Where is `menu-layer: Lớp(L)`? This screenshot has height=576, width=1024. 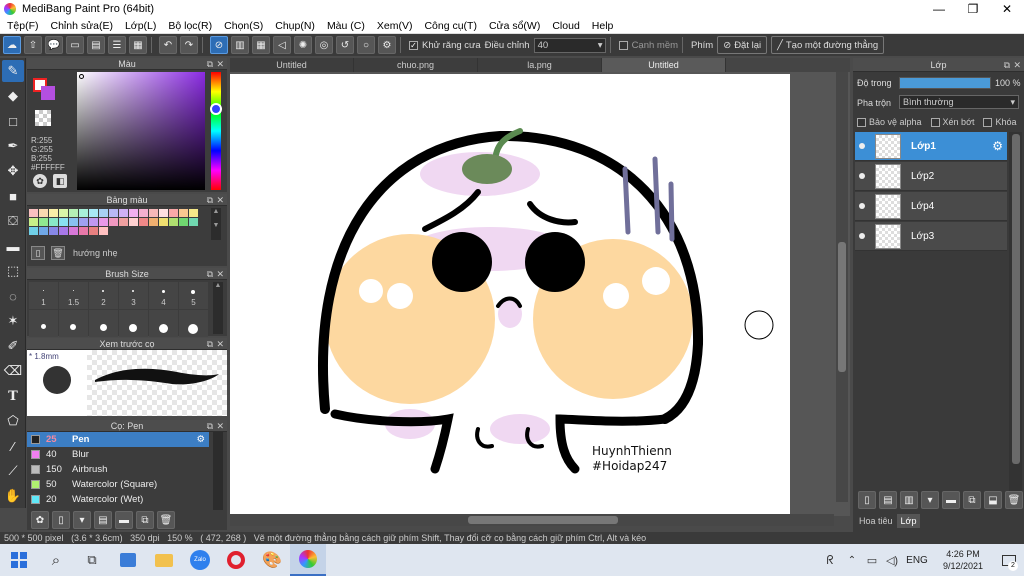 menu-layer: Lớp(L) is located at coordinates (140, 26).